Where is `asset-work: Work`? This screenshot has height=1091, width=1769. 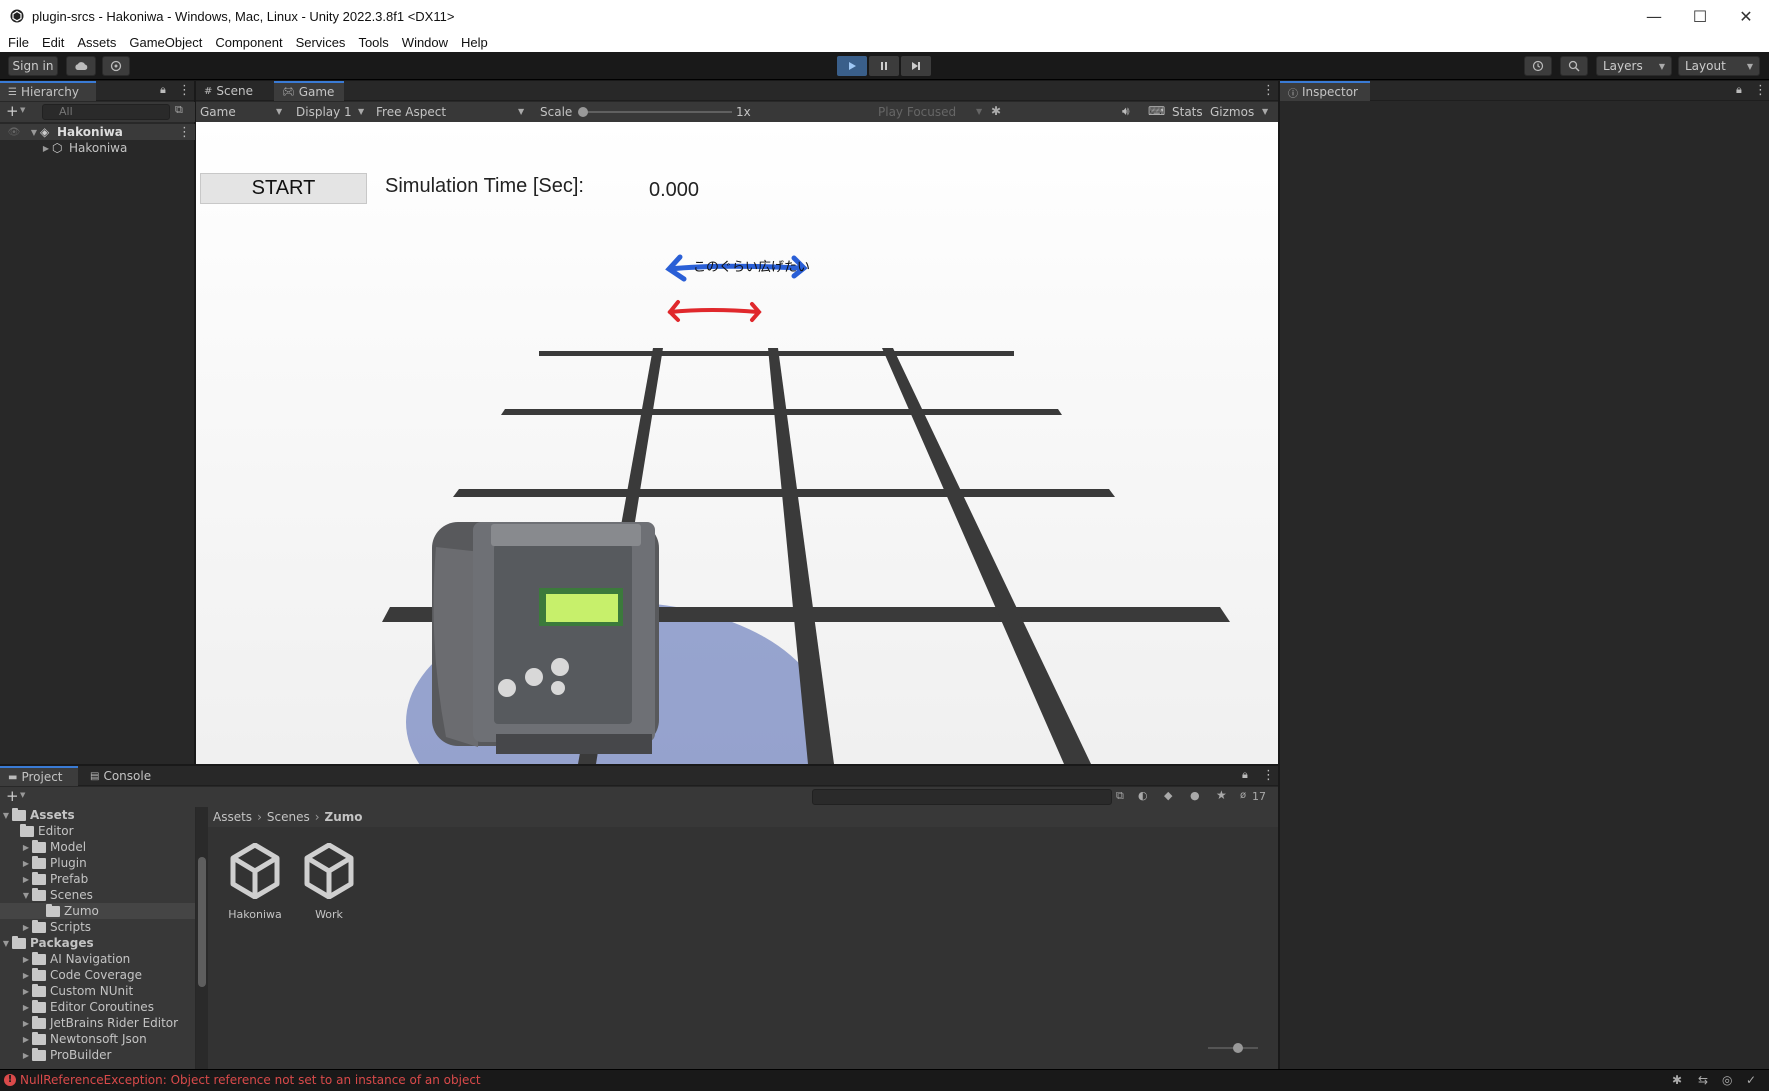
asset-work: Work is located at coordinates (329, 881).